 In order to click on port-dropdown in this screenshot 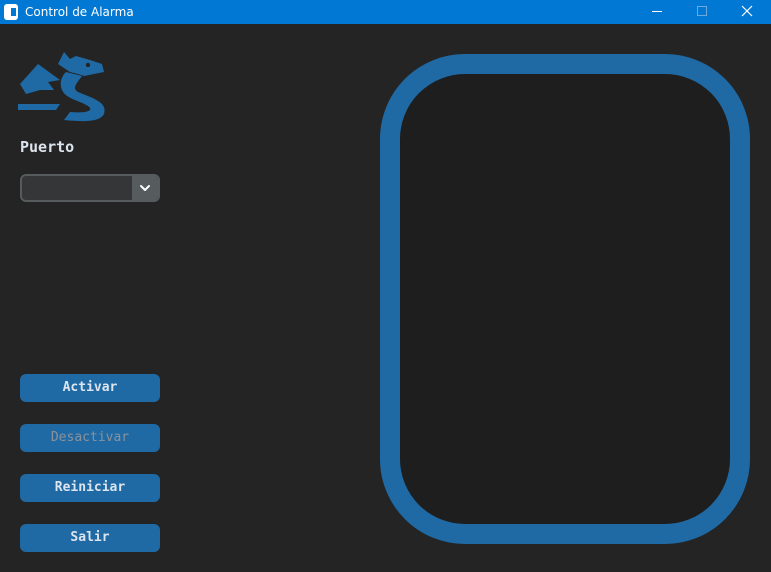, I will do `click(90, 188)`.